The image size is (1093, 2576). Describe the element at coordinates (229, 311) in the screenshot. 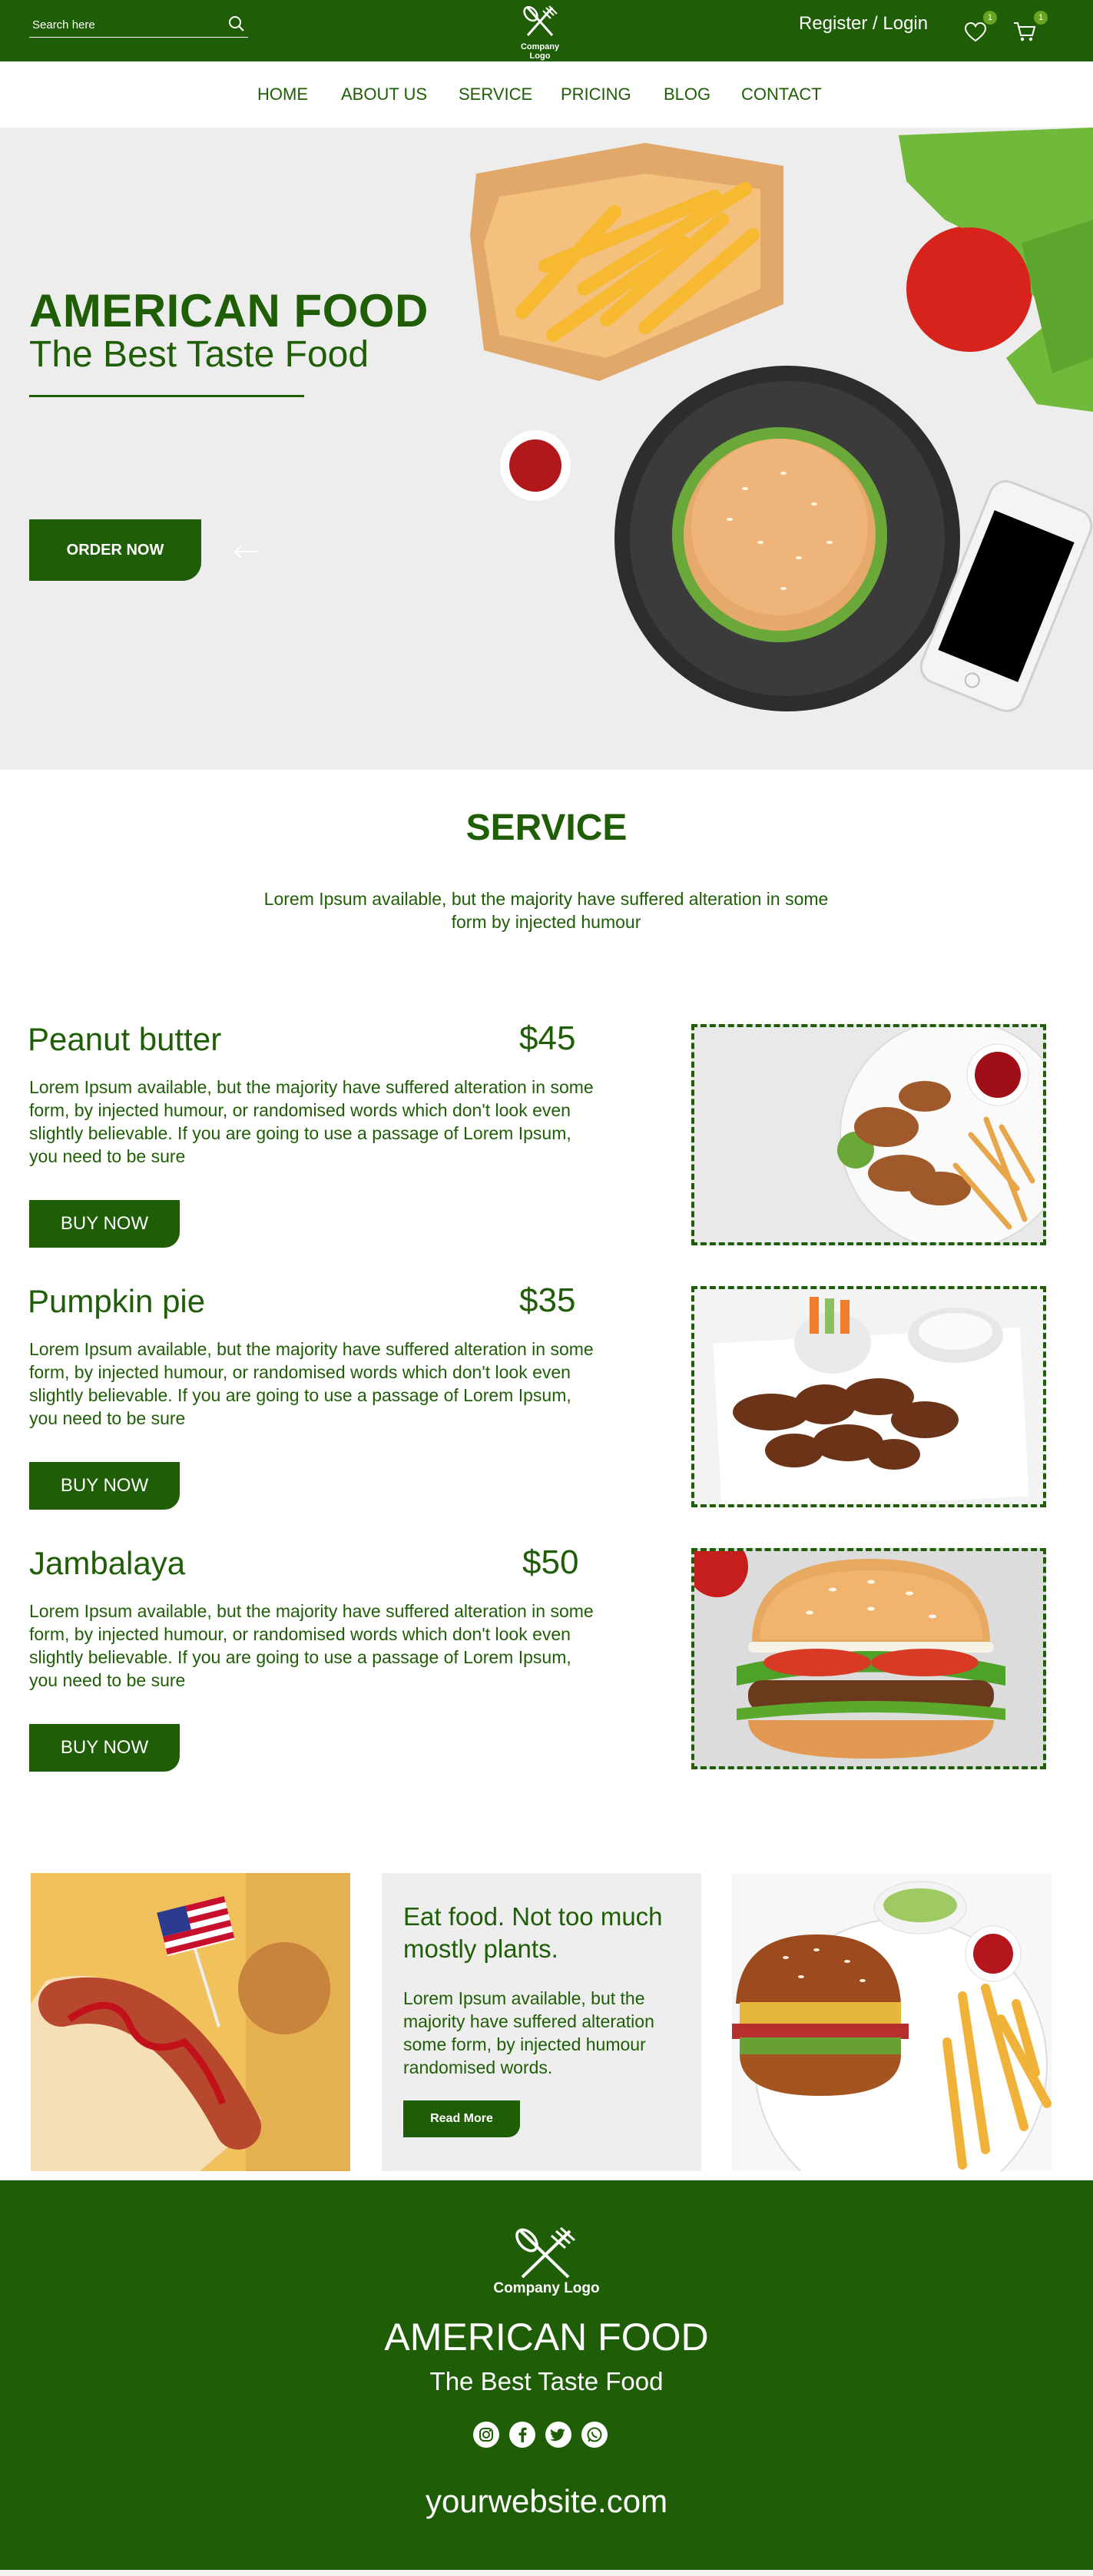

I see `hero-title: AMERICAN FOOD` at that location.